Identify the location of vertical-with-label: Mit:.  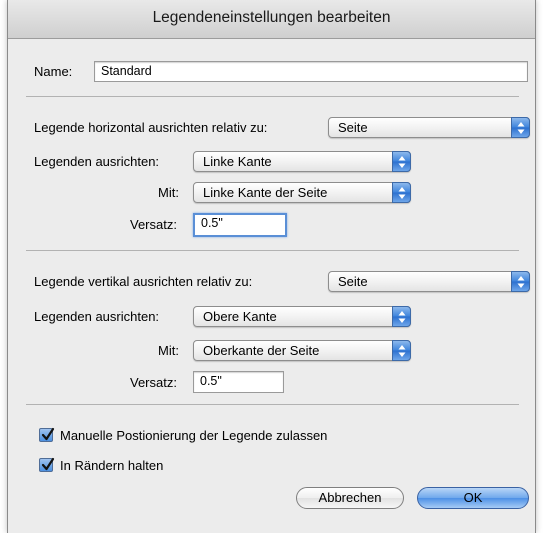
(168, 350).